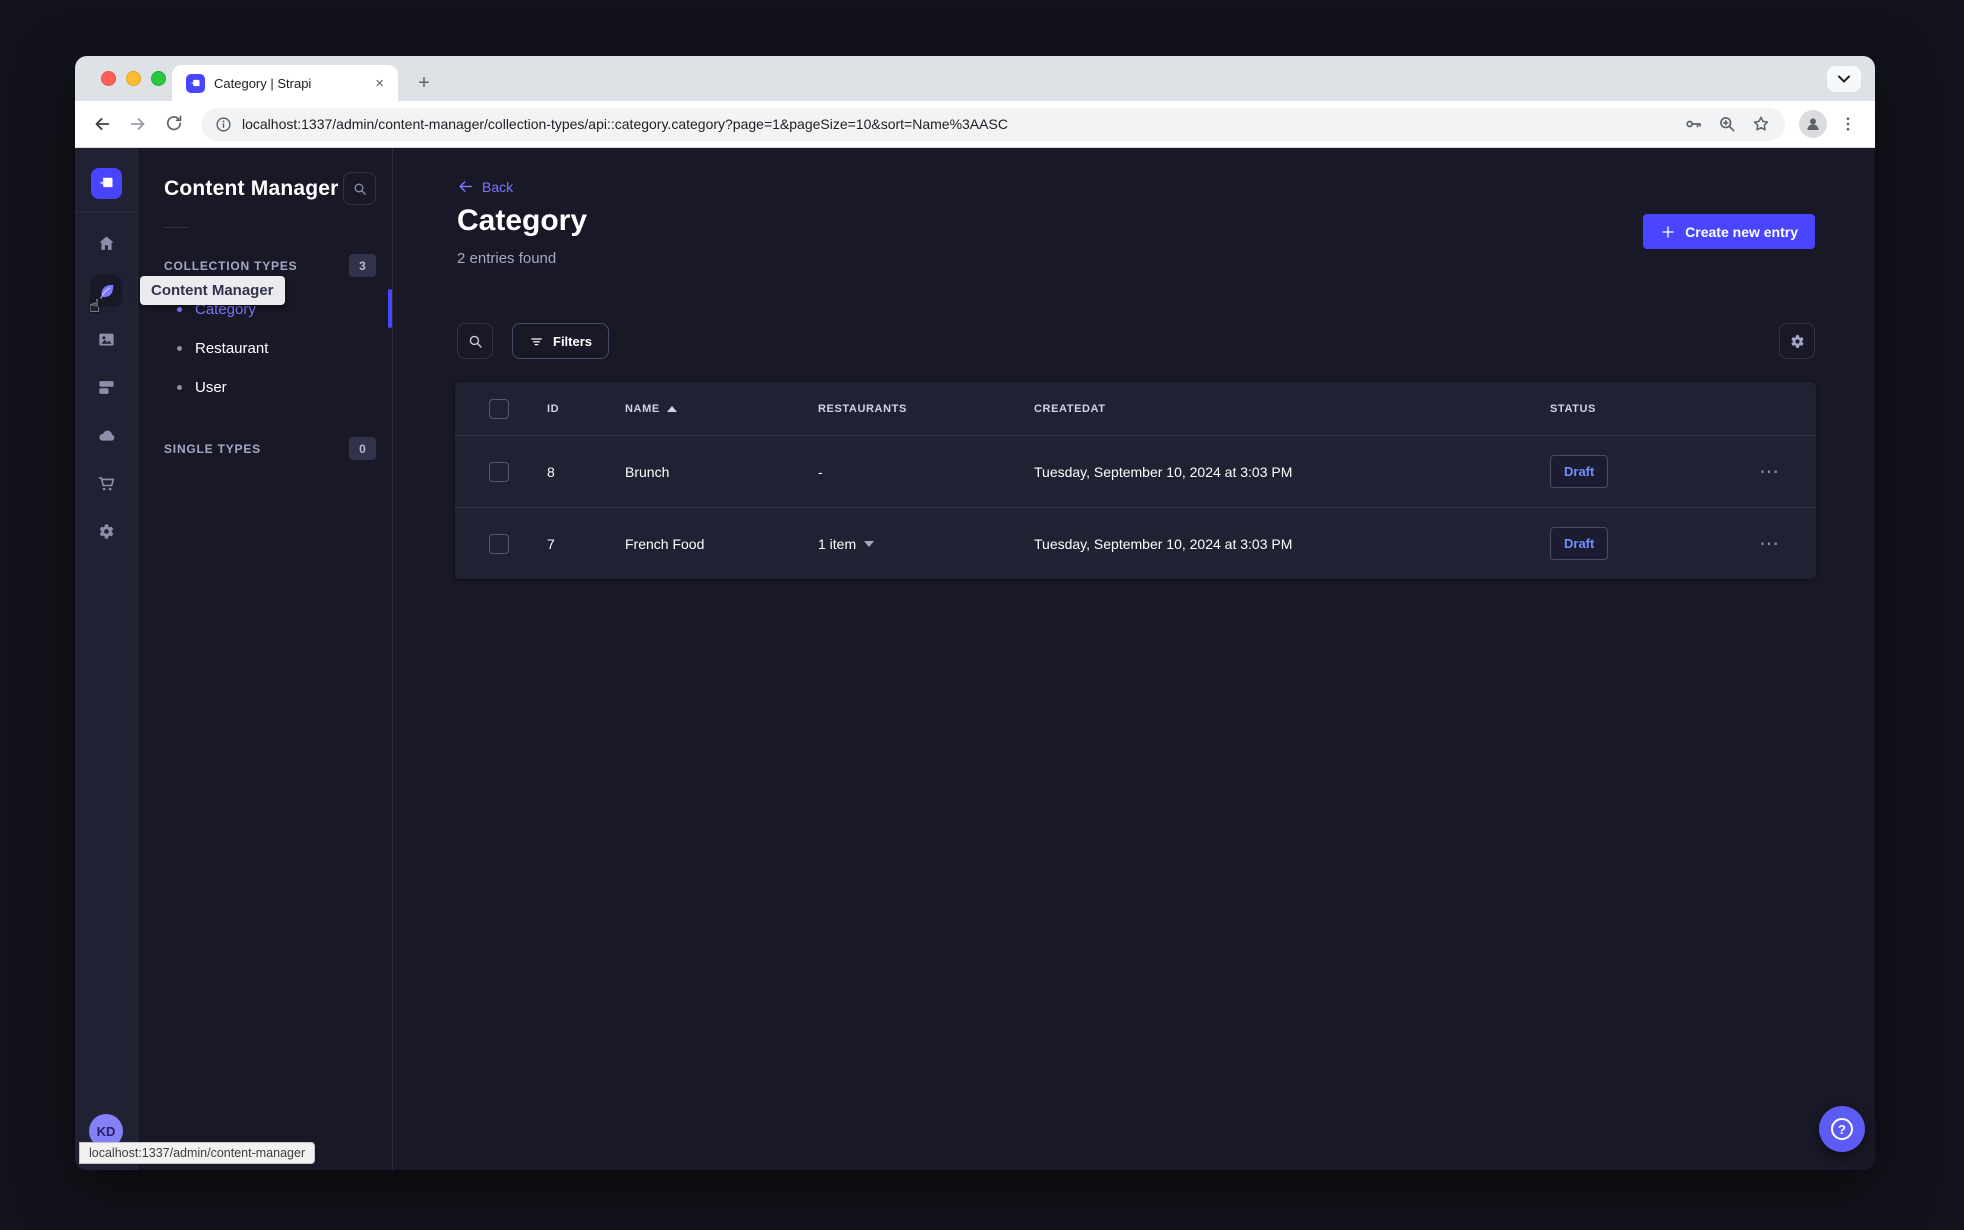 Image resolution: width=1964 pixels, height=1230 pixels. Describe the element at coordinates (820, 471) in the screenshot. I see `cell-restaurants: -` at that location.